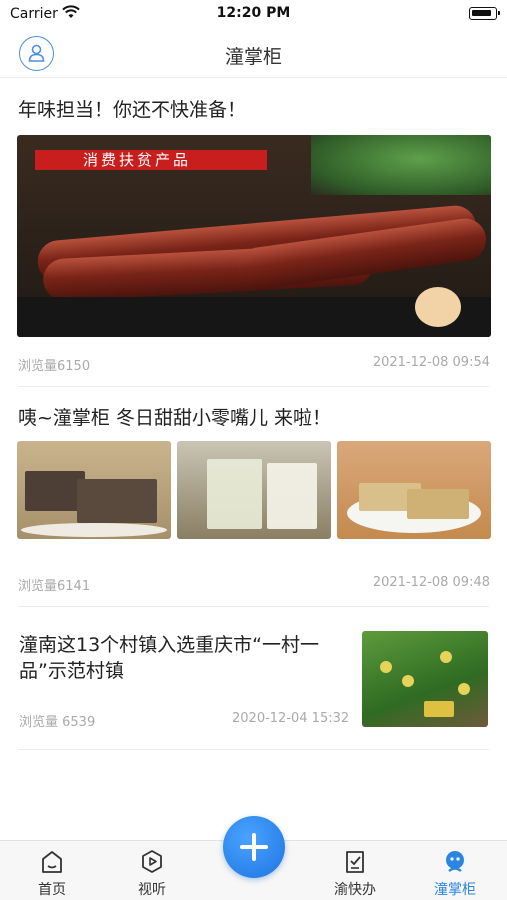  I want to click on view-count: 浏览量 6539, so click(57, 722).